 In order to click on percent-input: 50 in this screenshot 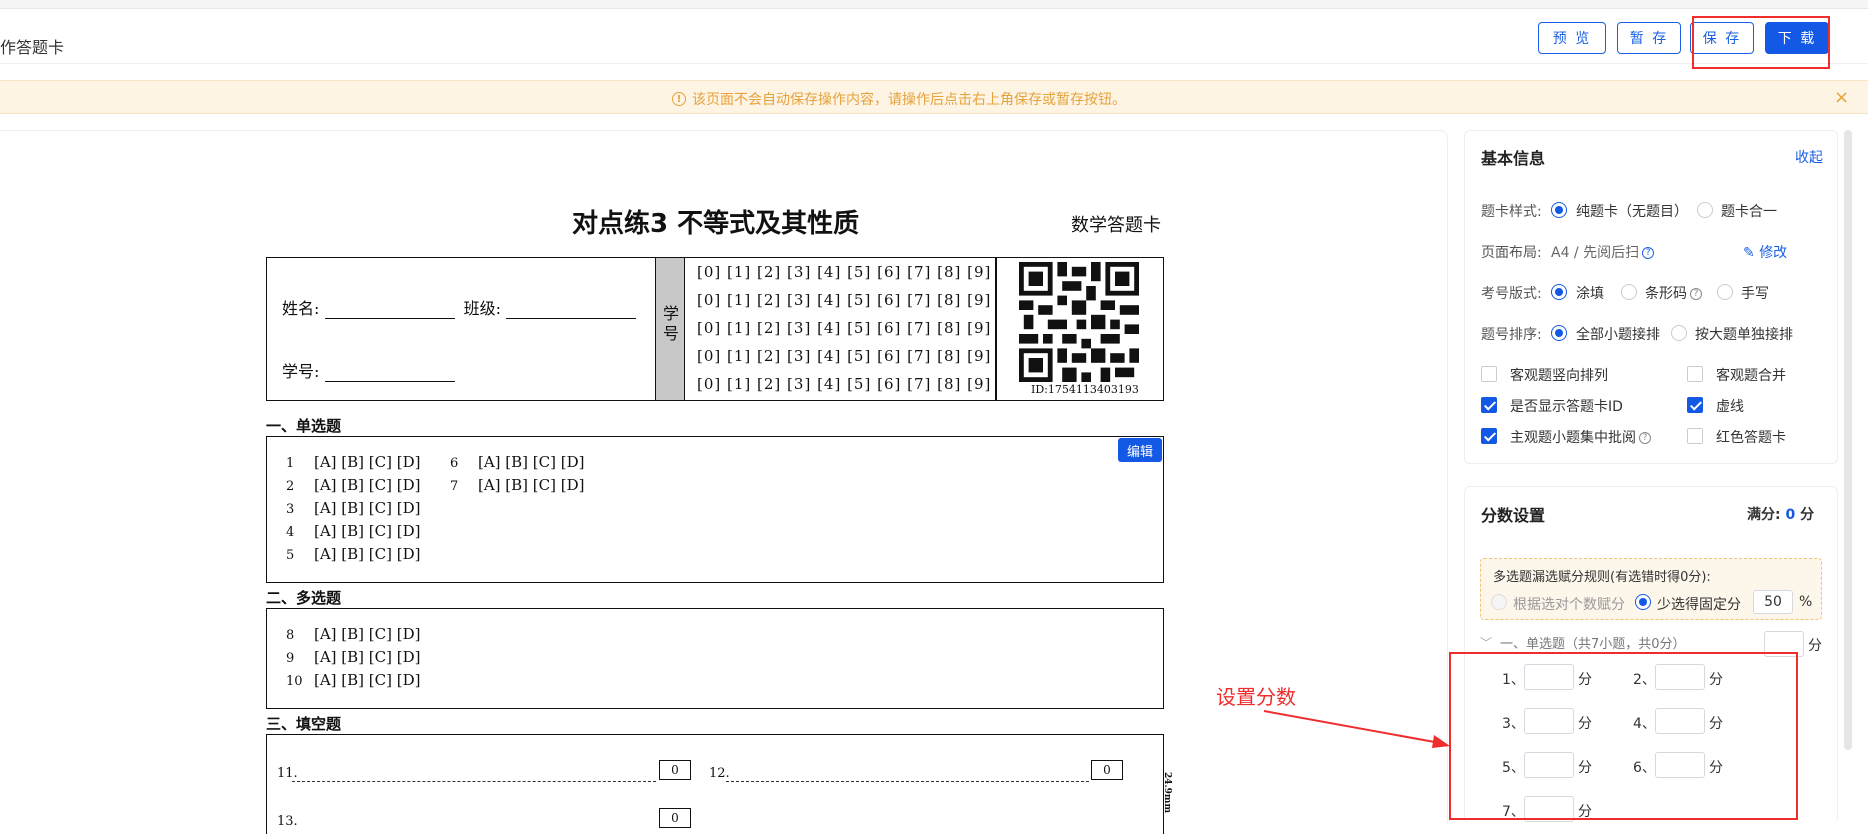, I will do `click(1773, 602)`.